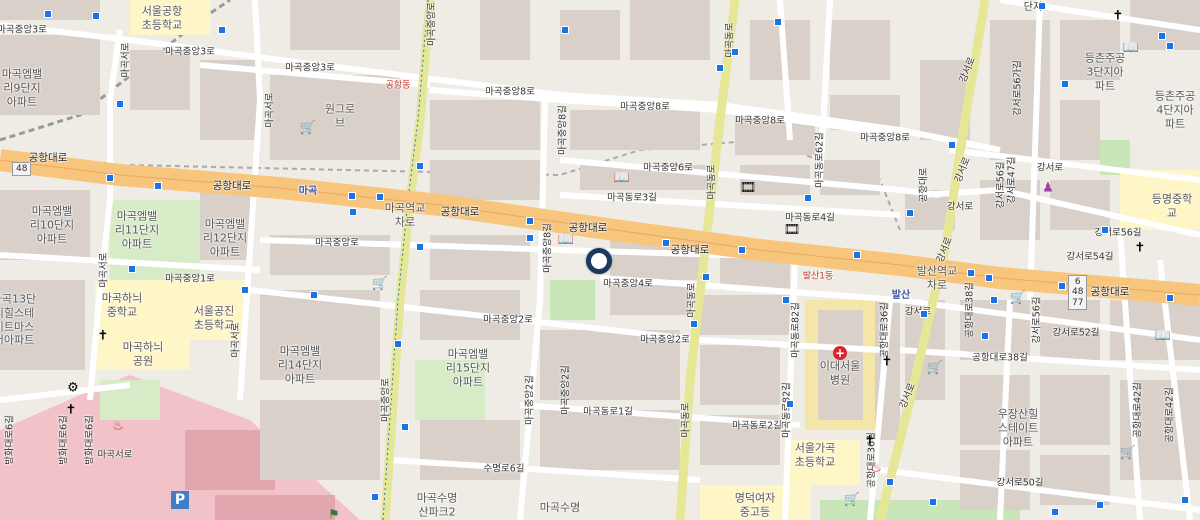 This screenshot has height=520, width=1200. I want to click on label-road: 마곡중앙2길, so click(566, 390).